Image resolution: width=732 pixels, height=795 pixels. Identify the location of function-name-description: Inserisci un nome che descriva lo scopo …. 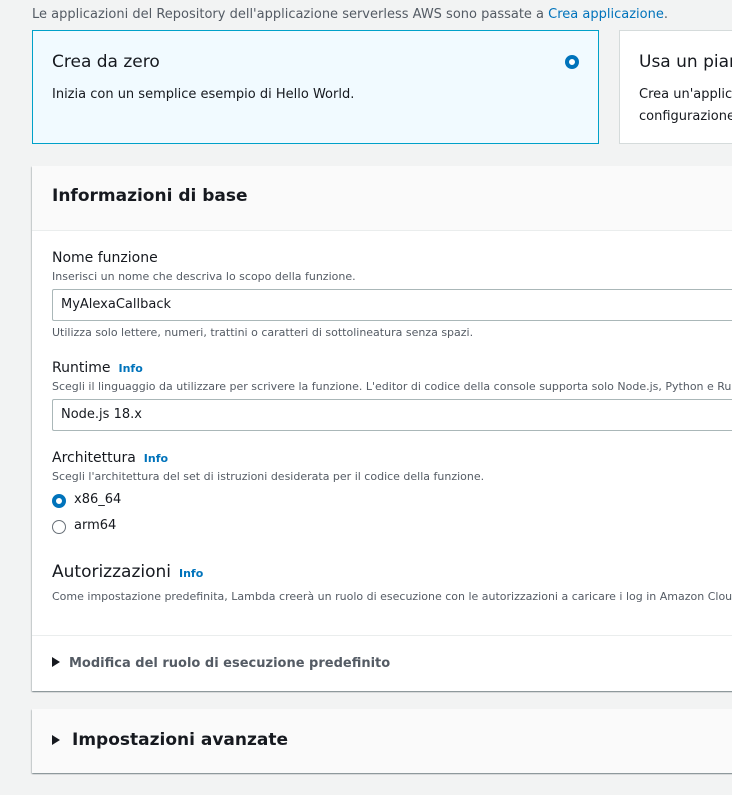
(204, 276).